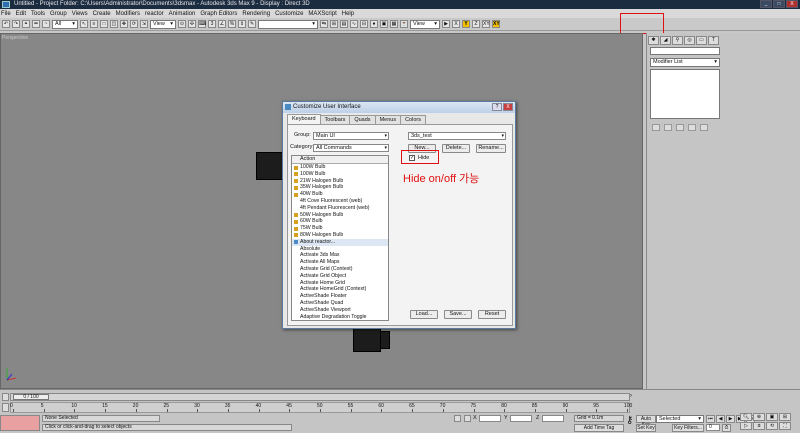  Describe the element at coordinates (31, 397) in the screenshot. I see `time-slider-thumb: 0 / 100` at that location.